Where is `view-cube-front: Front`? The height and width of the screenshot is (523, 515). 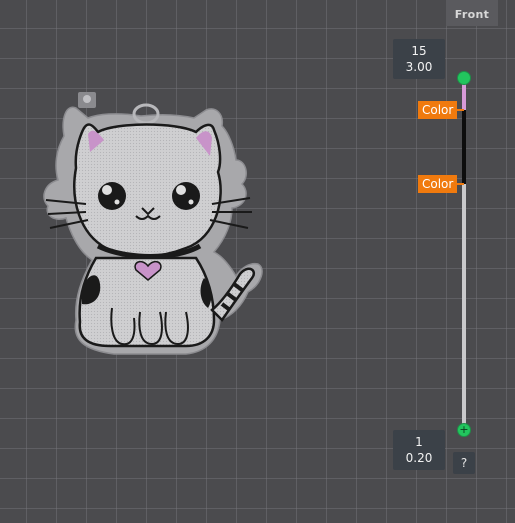 view-cube-front: Front is located at coordinates (472, 13).